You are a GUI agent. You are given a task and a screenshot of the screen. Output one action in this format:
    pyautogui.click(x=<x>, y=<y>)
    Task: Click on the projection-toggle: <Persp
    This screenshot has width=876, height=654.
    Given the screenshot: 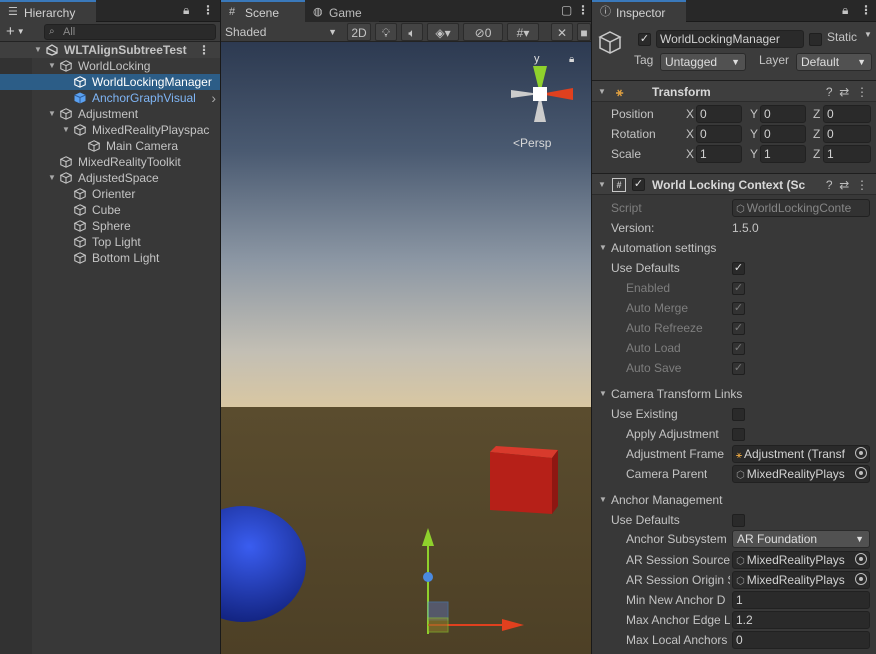 What is the action you would take?
    pyautogui.click(x=532, y=143)
    